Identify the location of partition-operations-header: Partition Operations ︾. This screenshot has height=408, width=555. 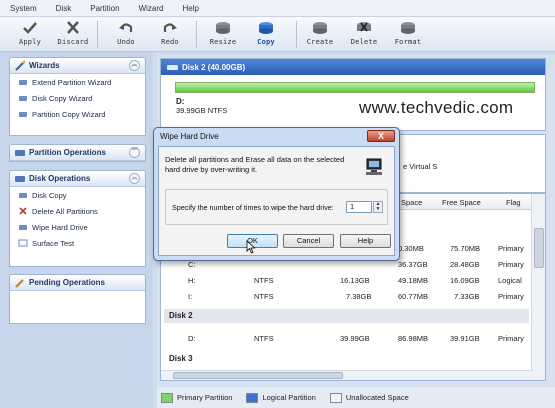
(77, 153).